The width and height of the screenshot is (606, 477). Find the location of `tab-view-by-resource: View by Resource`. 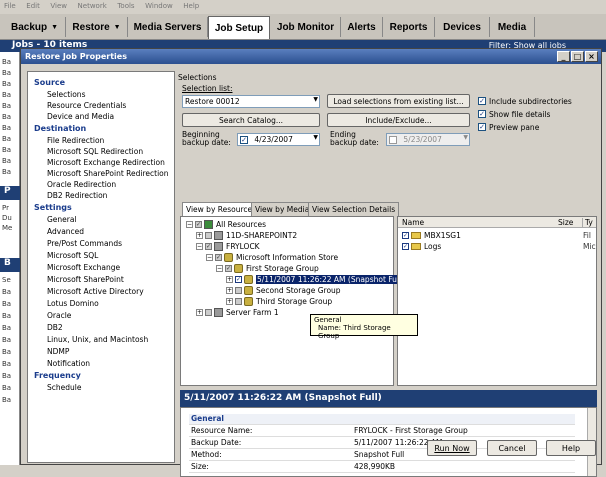

tab-view-by-resource: View by Resource is located at coordinates (219, 209).